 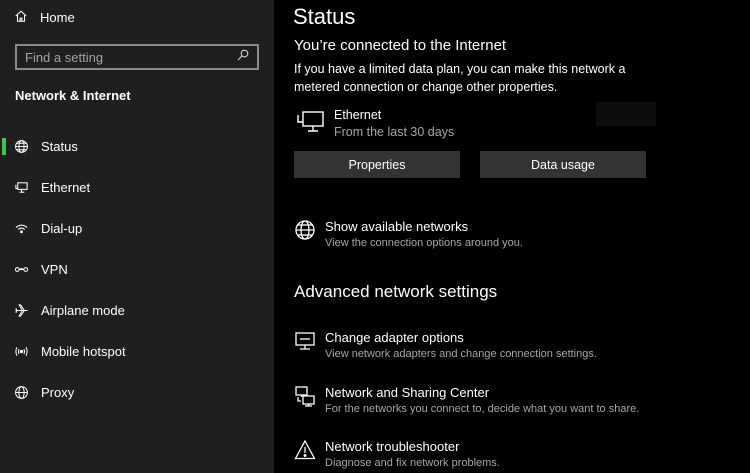 What do you see at coordinates (59, 146) in the screenshot?
I see `sidebar-item-label: Status` at bounding box center [59, 146].